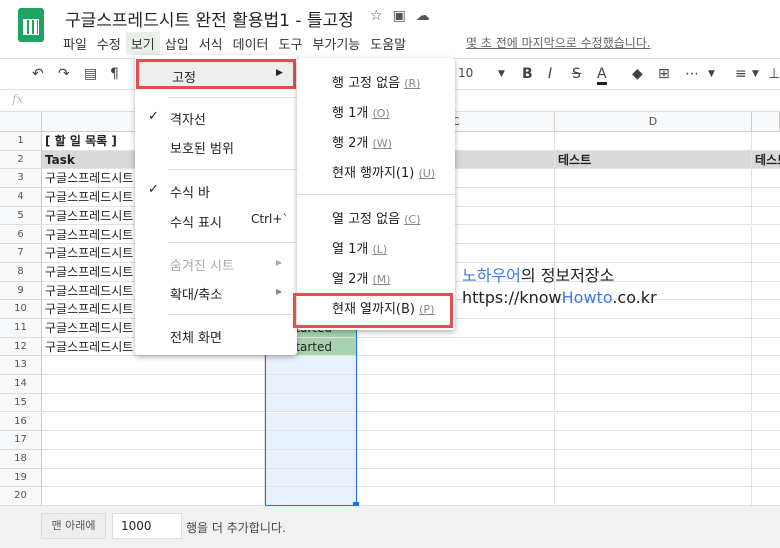 This screenshot has height=548, width=780. What do you see at coordinates (190, 191) in the screenshot?
I see `menu-item-formula-bar: 수식 바` at bounding box center [190, 191].